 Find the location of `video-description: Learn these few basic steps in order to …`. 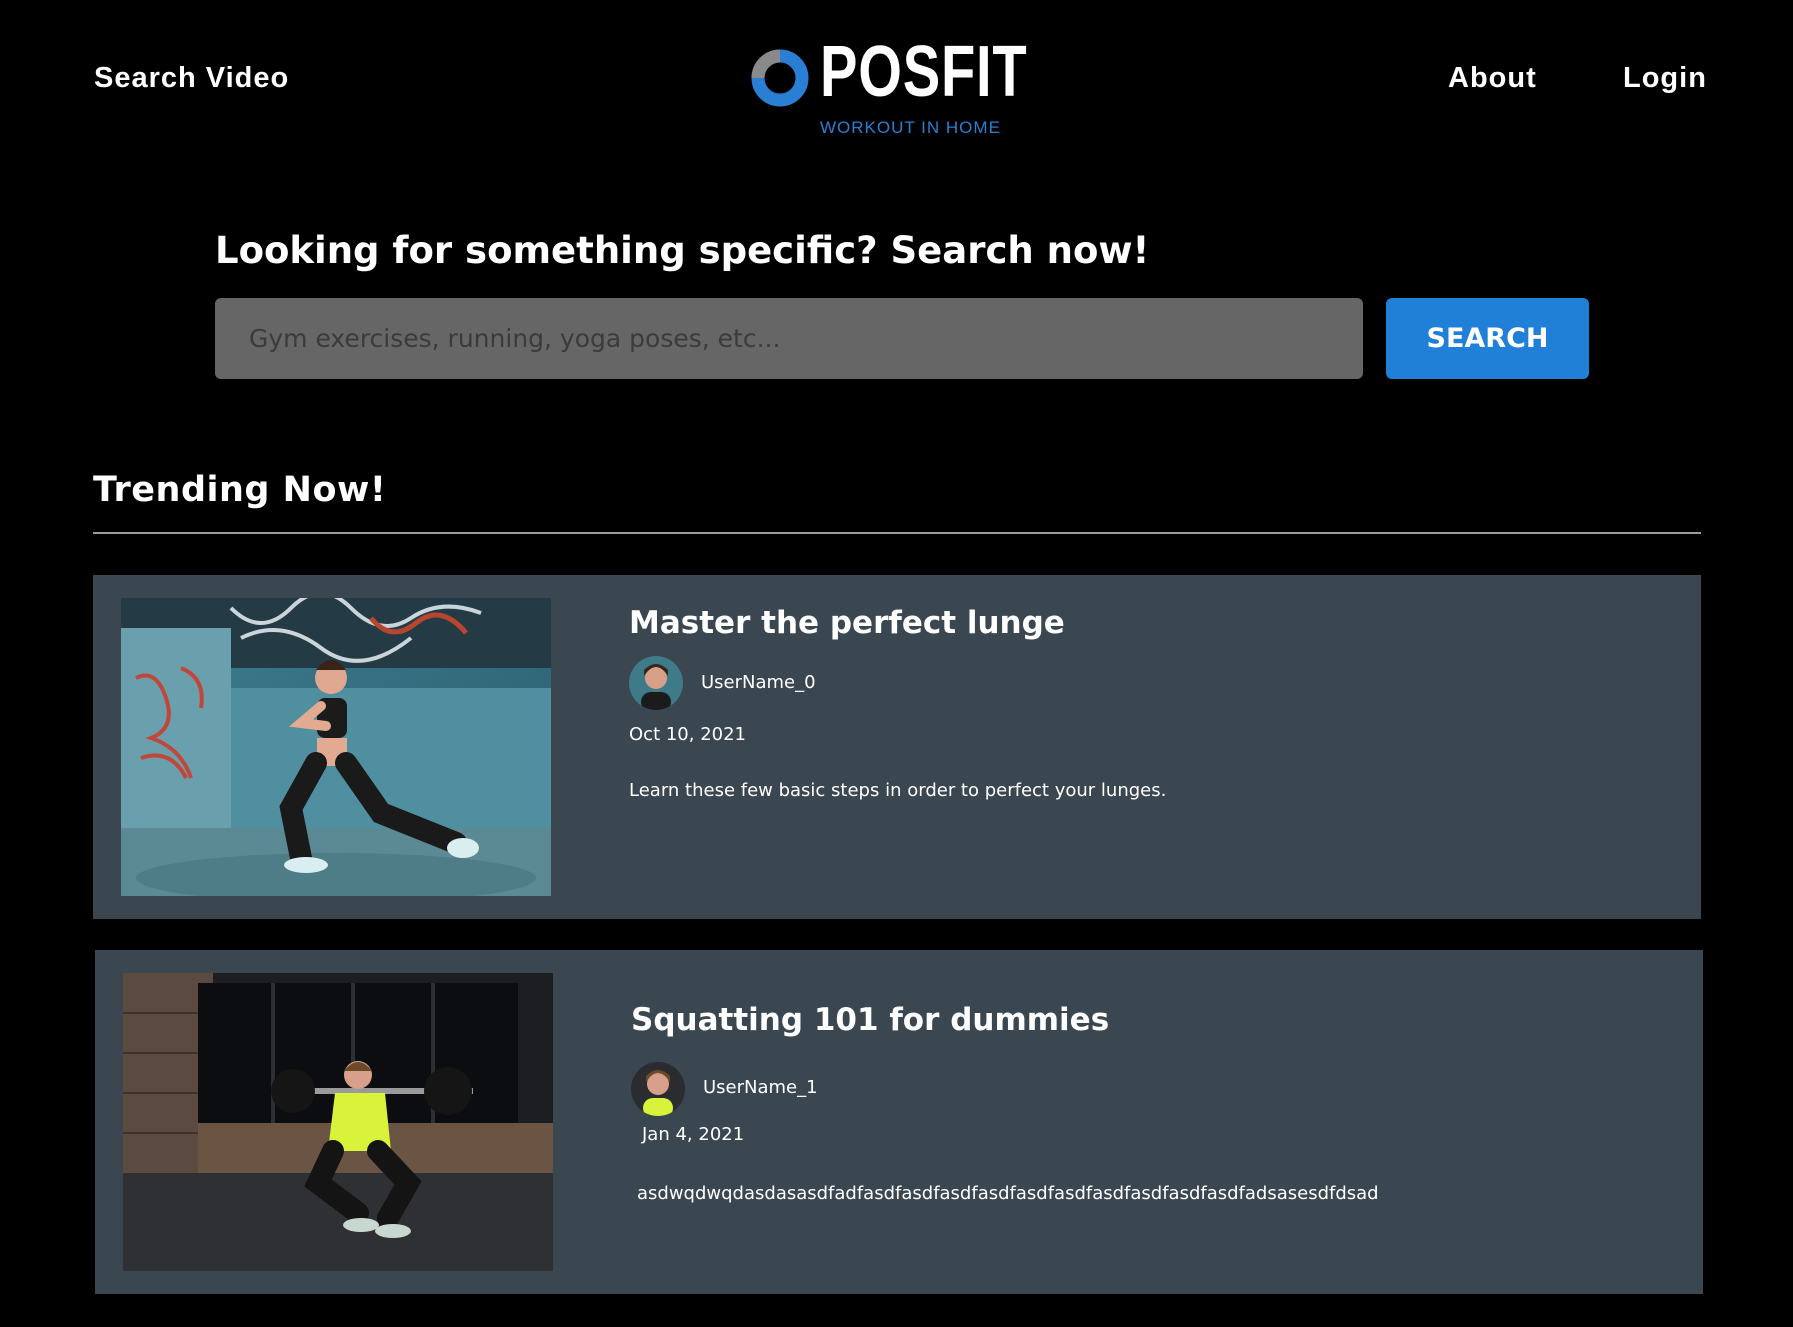

video-description: Learn these few basic steps in order to … is located at coordinates (898, 790).